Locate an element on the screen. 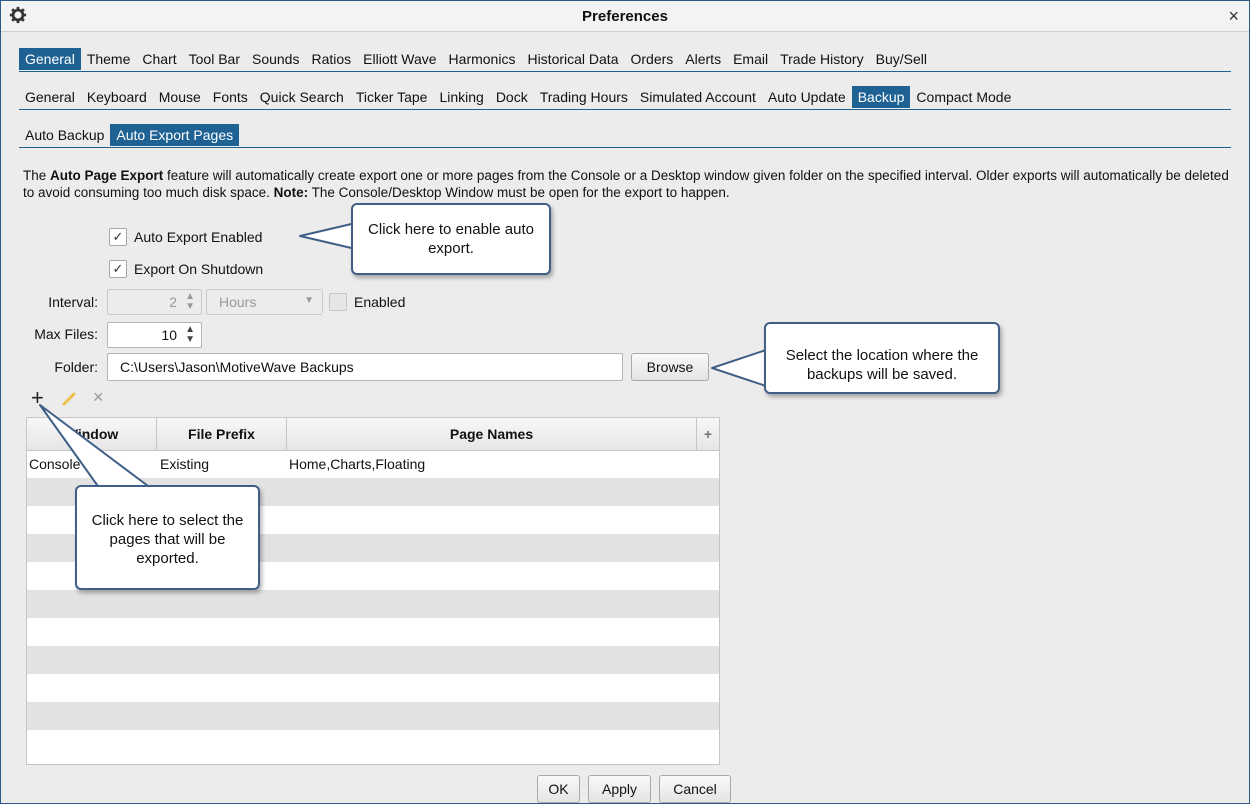  cell-file-prefix: Existing is located at coordinates (185, 464).